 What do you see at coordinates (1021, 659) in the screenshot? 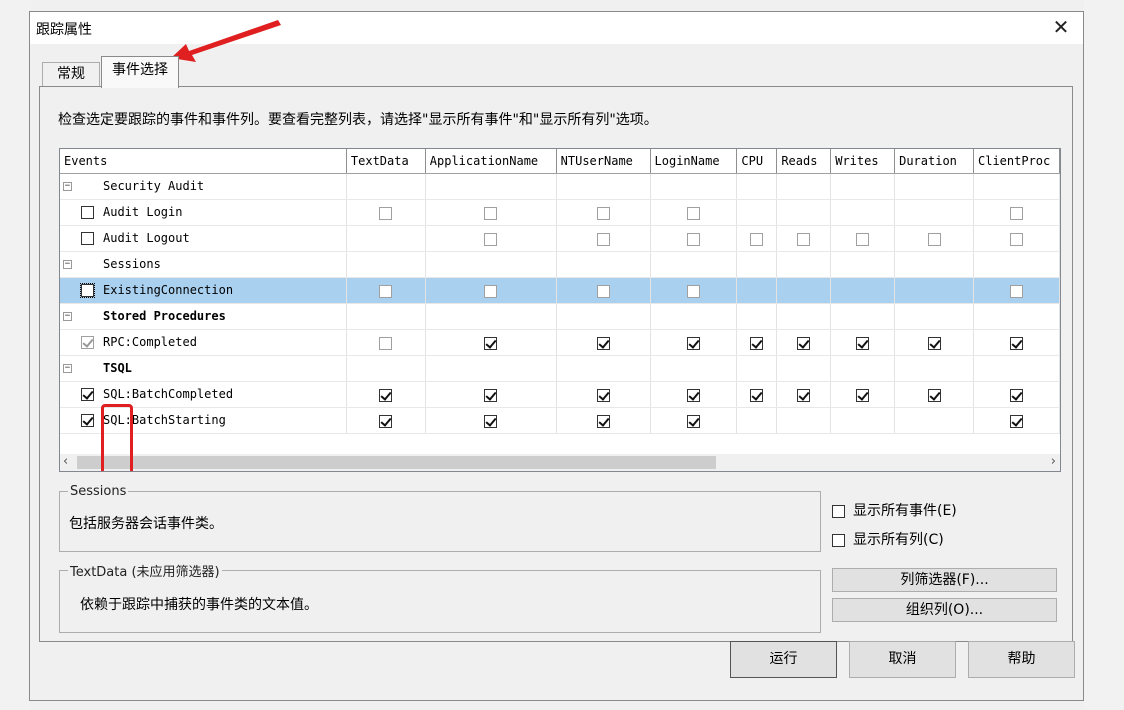
I see `help-button: 帮助` at bounding box center [1021, 659].